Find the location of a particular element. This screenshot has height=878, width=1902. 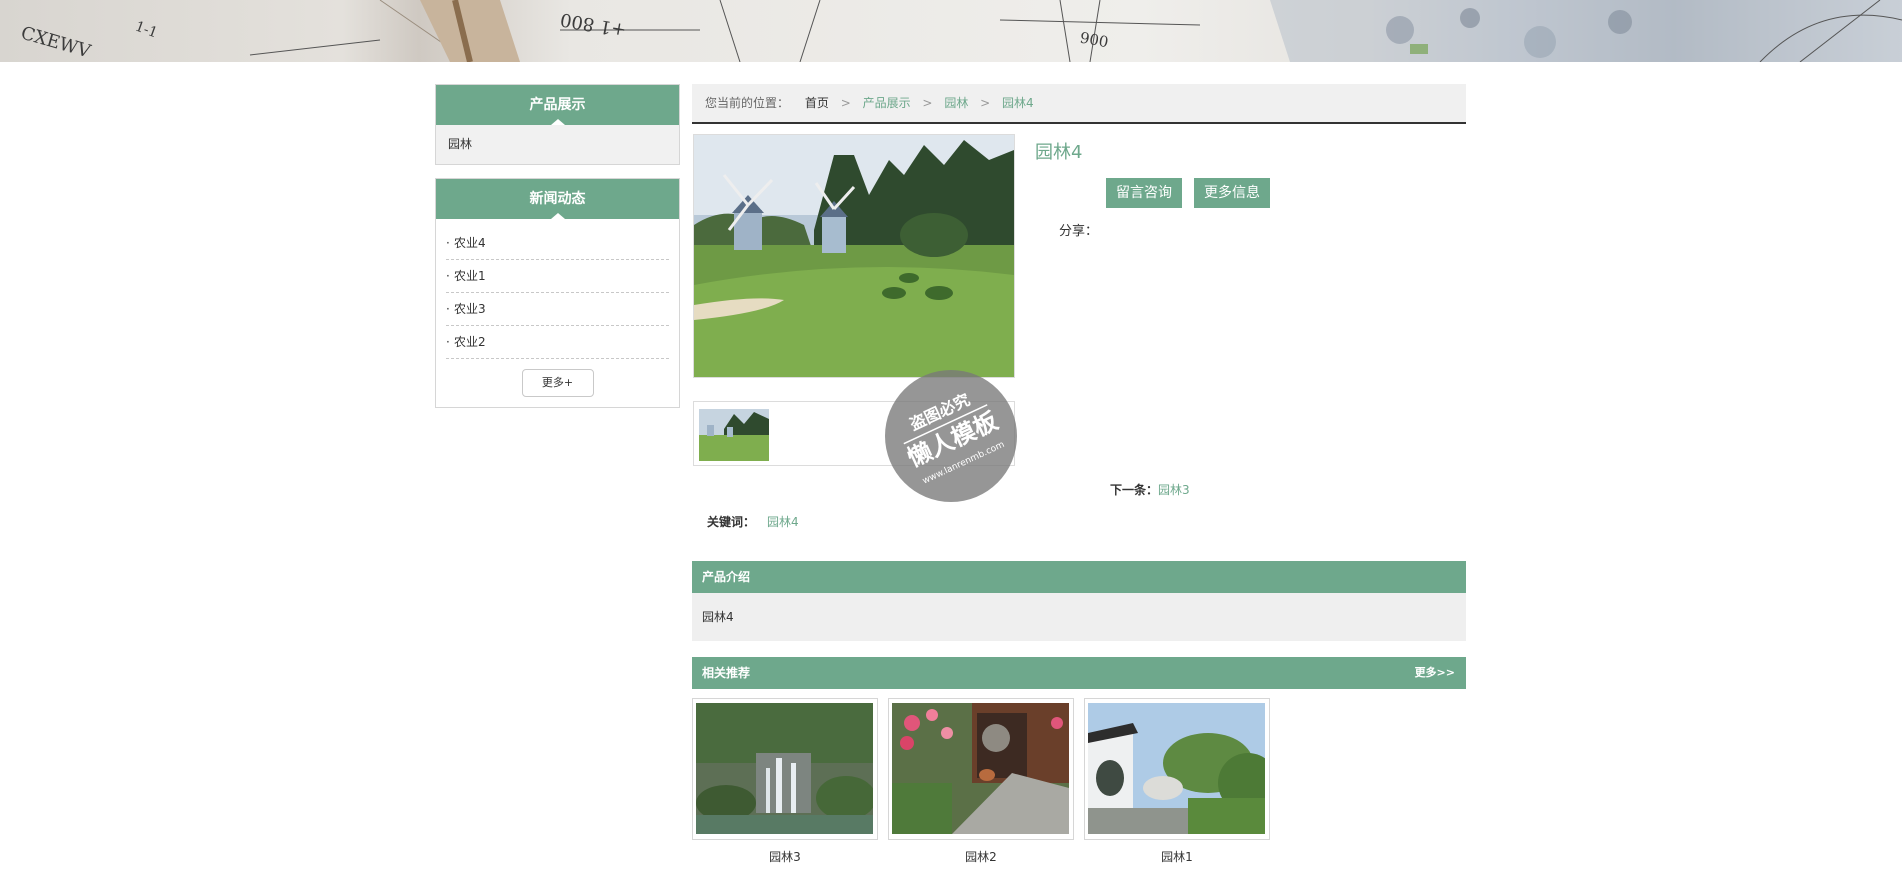

related-title: 相关推荐 is located at coordinates (726, 673).